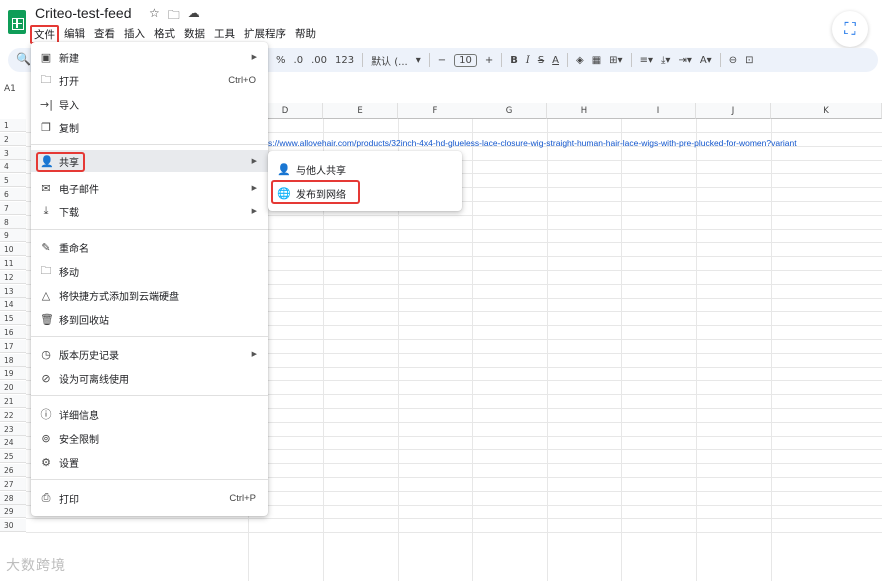  I want to click on insert-link-icon: ⊖, so click(733, 60).